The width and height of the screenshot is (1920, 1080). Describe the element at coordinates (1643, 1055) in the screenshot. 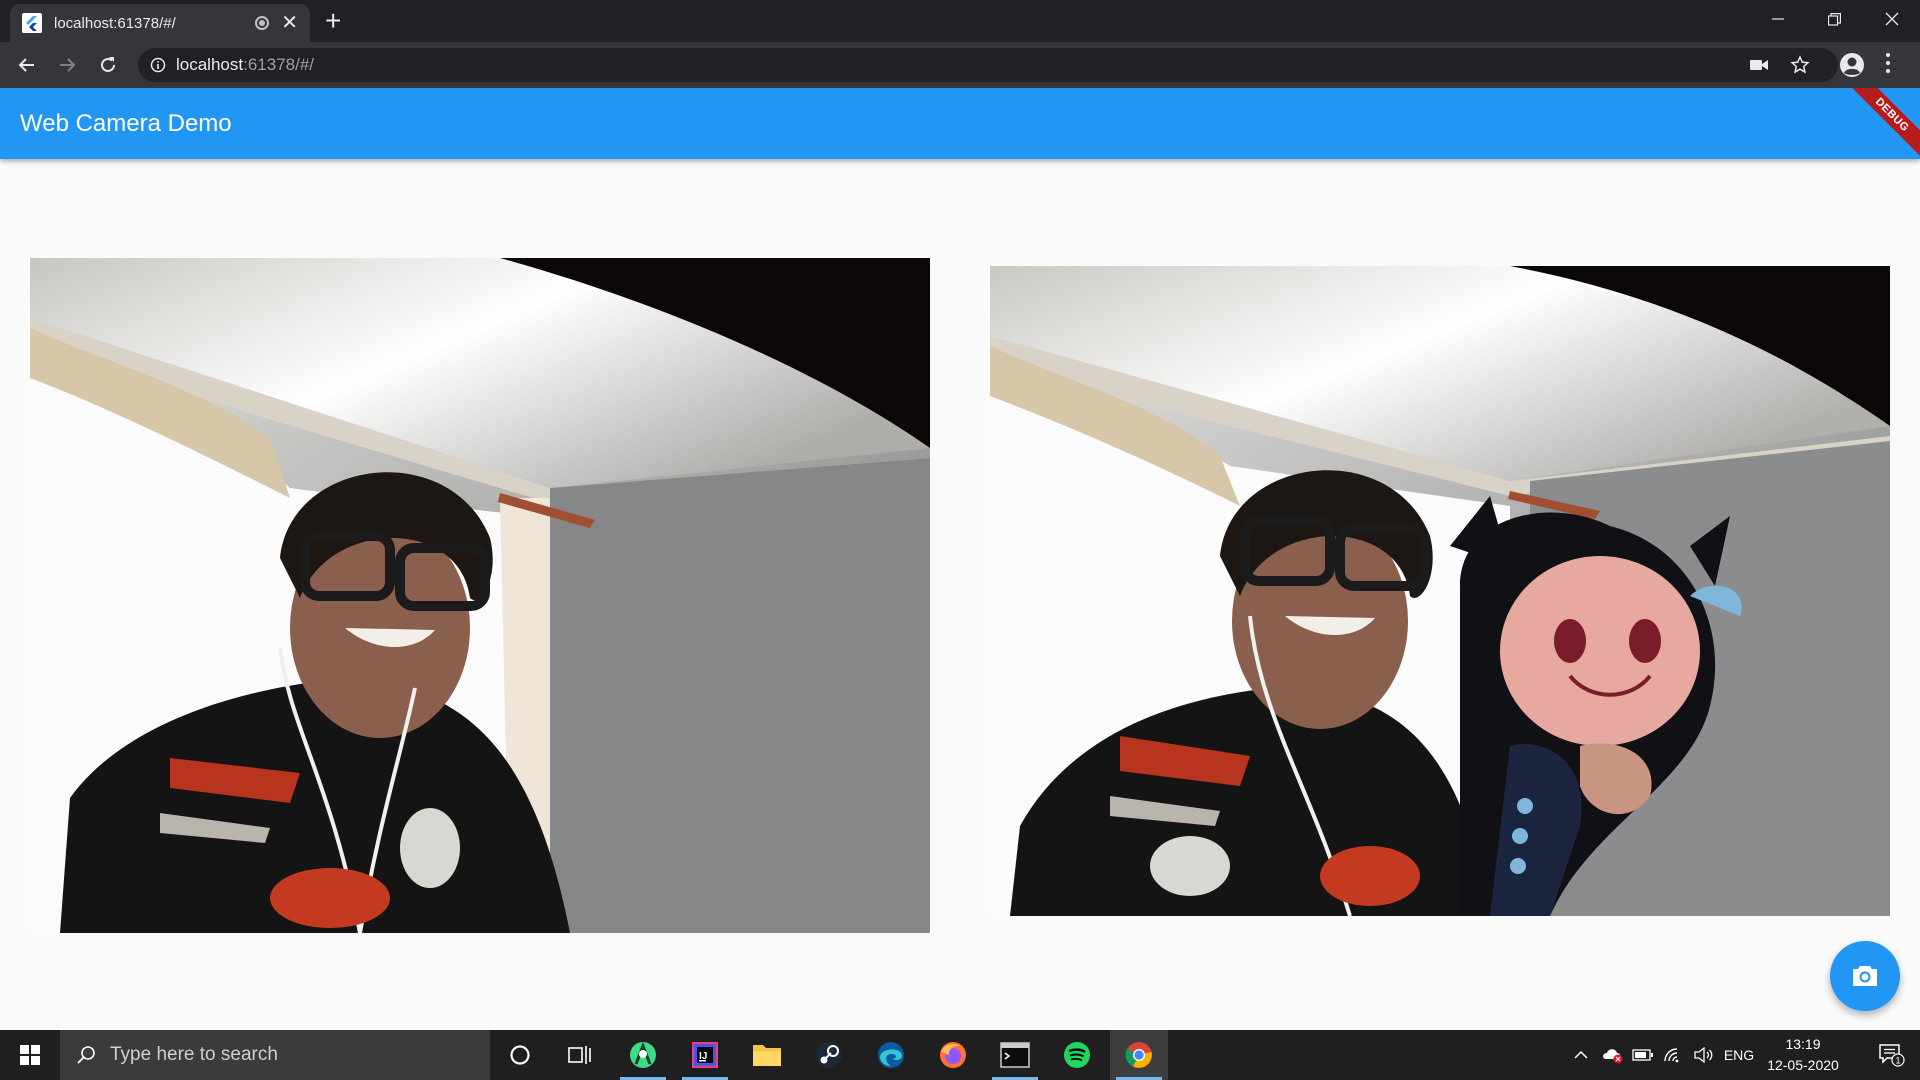

I see `battery-icon` at that location.